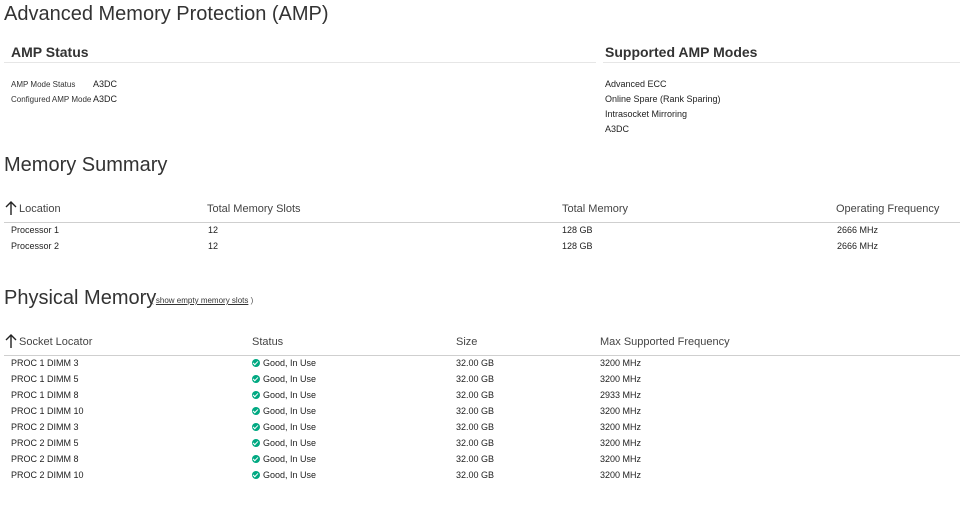 The height and width of the screenshot is (510, 960). I want to click on cell-socket-locator: PROC 1 DIMM 3, so click(45, 363).